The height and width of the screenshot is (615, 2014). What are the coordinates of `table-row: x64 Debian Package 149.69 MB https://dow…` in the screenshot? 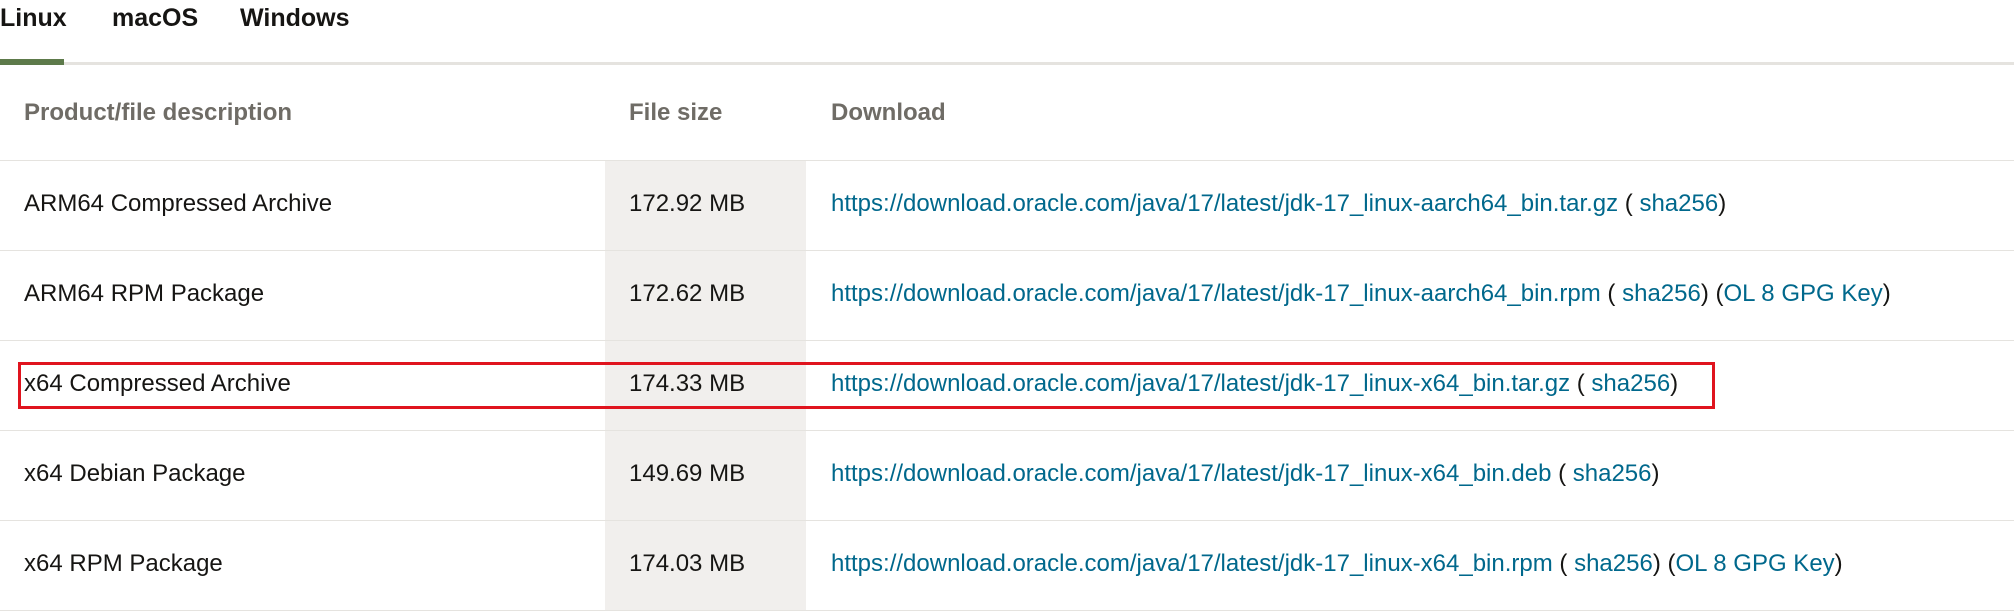 It's located at (1007, 476).